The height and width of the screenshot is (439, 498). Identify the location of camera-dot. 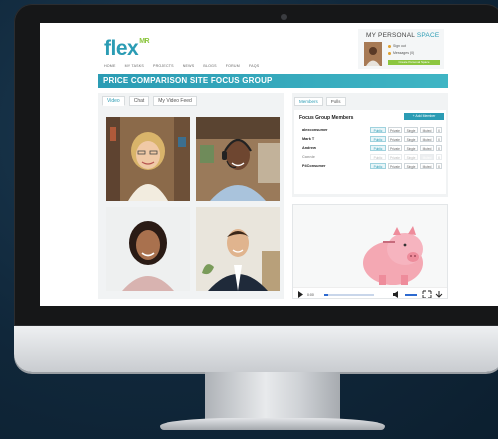
(284, 17).